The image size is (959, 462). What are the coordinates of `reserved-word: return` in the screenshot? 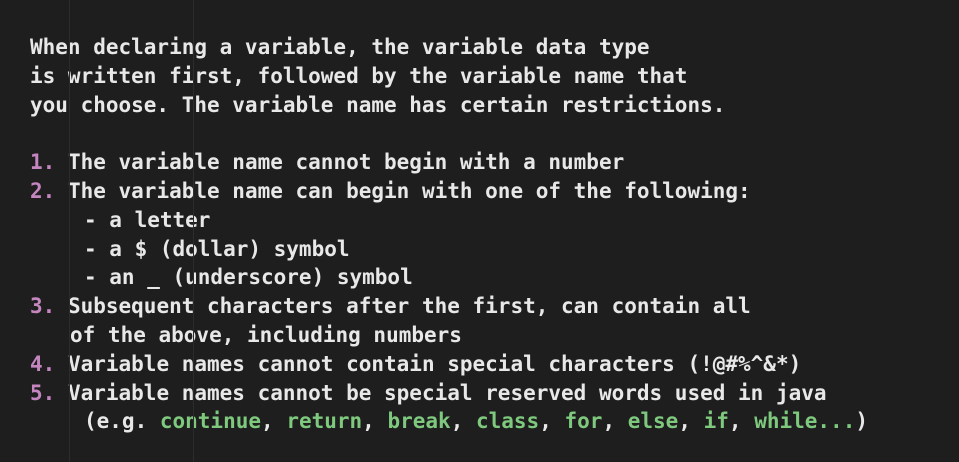 It's located at (324, 421).